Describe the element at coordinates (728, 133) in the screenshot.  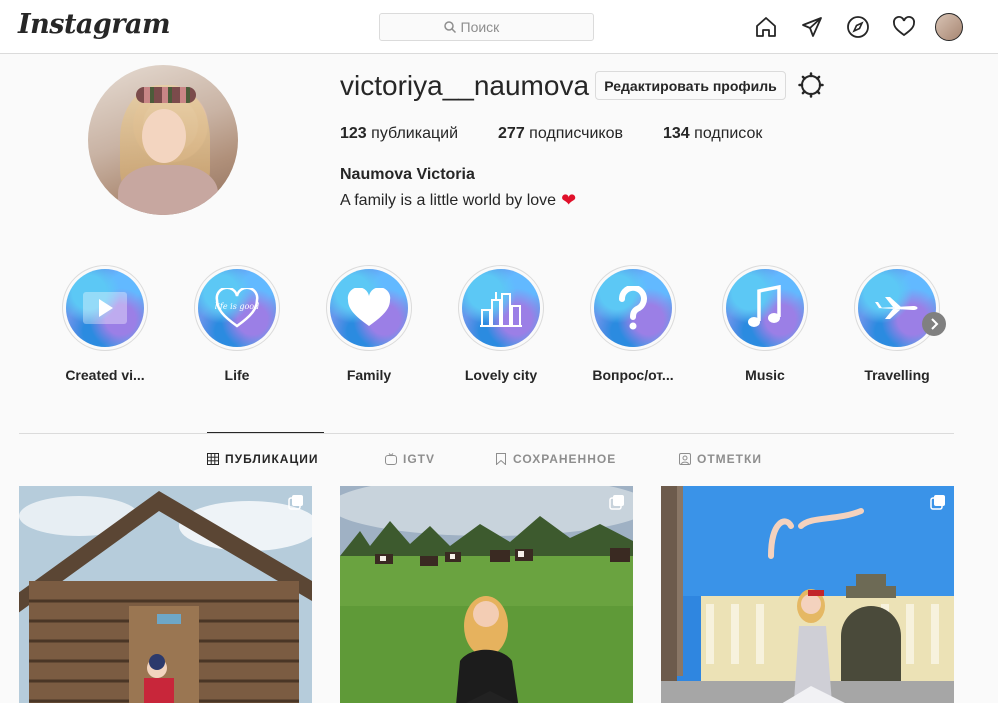
I see `stat-following-label: подписок` at that location.